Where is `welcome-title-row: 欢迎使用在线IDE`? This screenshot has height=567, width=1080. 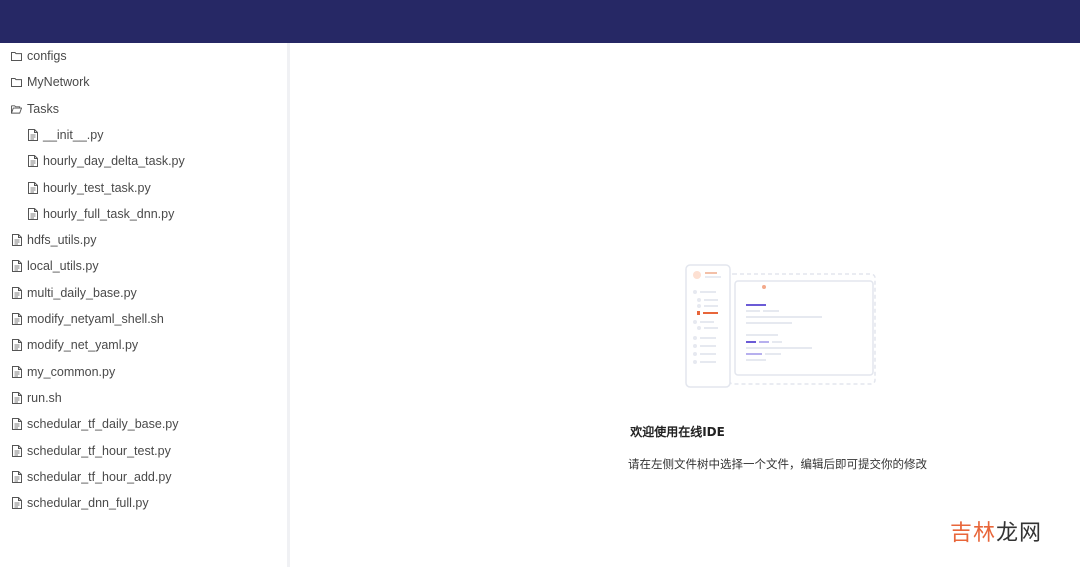
welcome-title-row: 欢迎使用在线IDE is located at coordinates (540, 431).